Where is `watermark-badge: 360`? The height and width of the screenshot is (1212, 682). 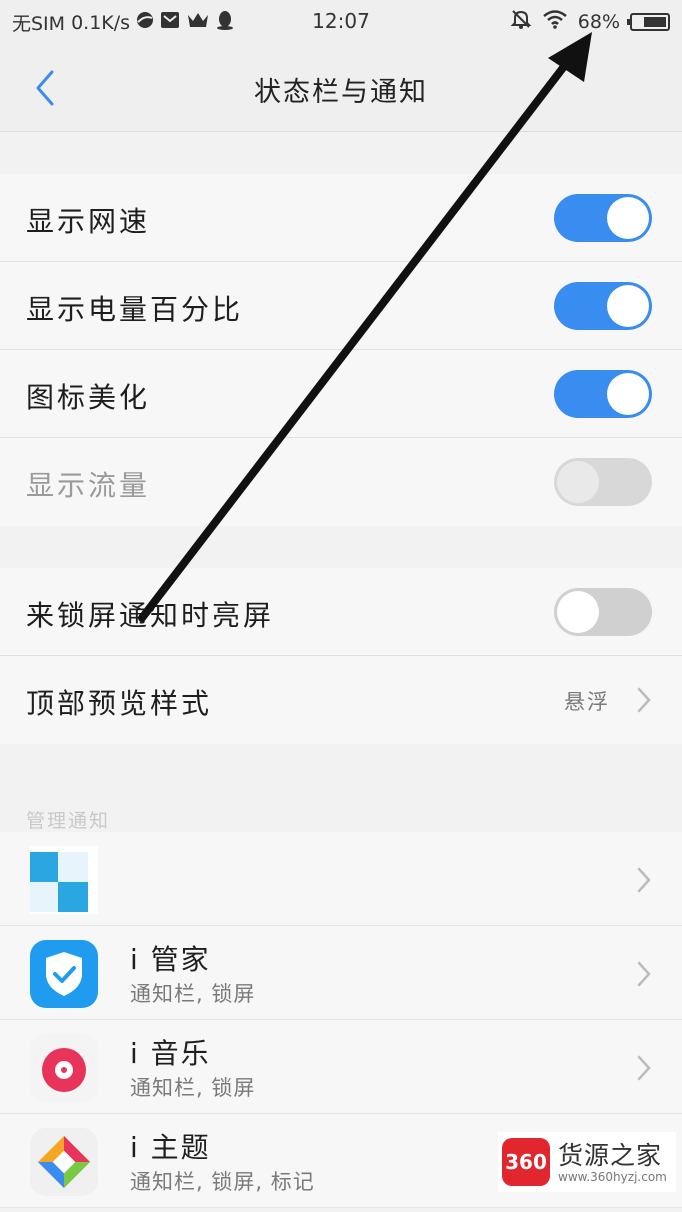 watermark-badge: 360 is located at coordinates (526, 1162).